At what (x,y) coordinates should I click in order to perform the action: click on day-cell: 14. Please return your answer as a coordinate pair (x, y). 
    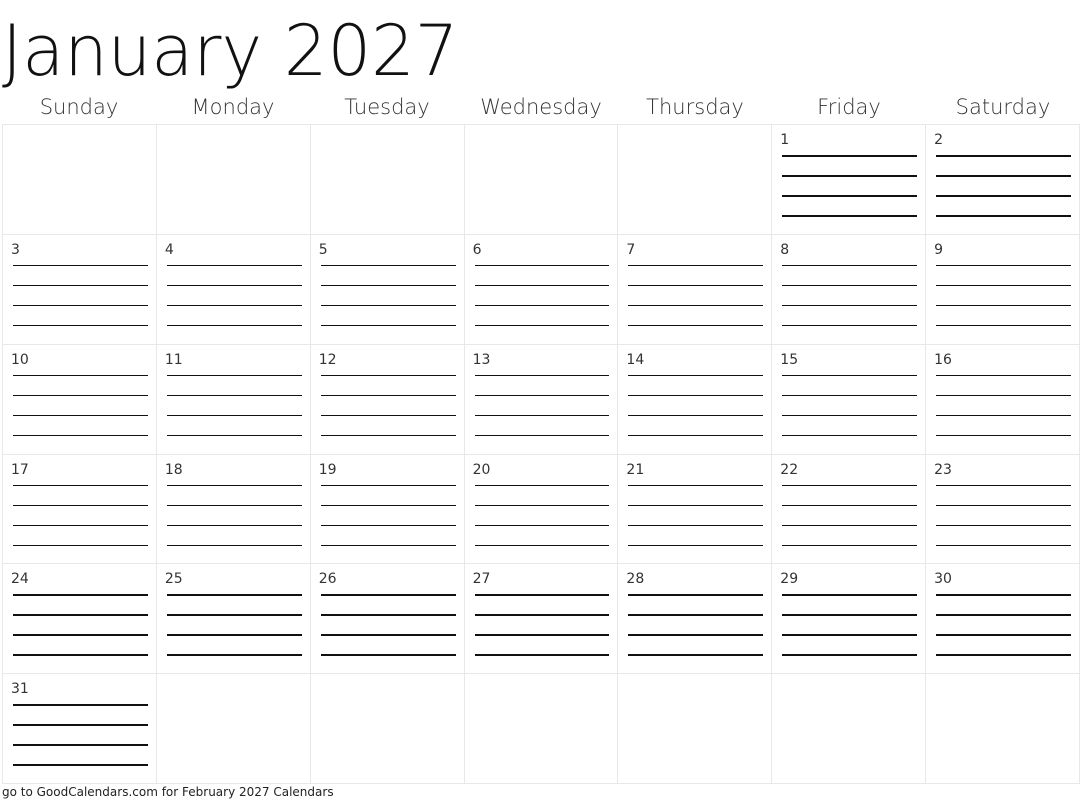
    Looking at the image, I should click on (695, 399).